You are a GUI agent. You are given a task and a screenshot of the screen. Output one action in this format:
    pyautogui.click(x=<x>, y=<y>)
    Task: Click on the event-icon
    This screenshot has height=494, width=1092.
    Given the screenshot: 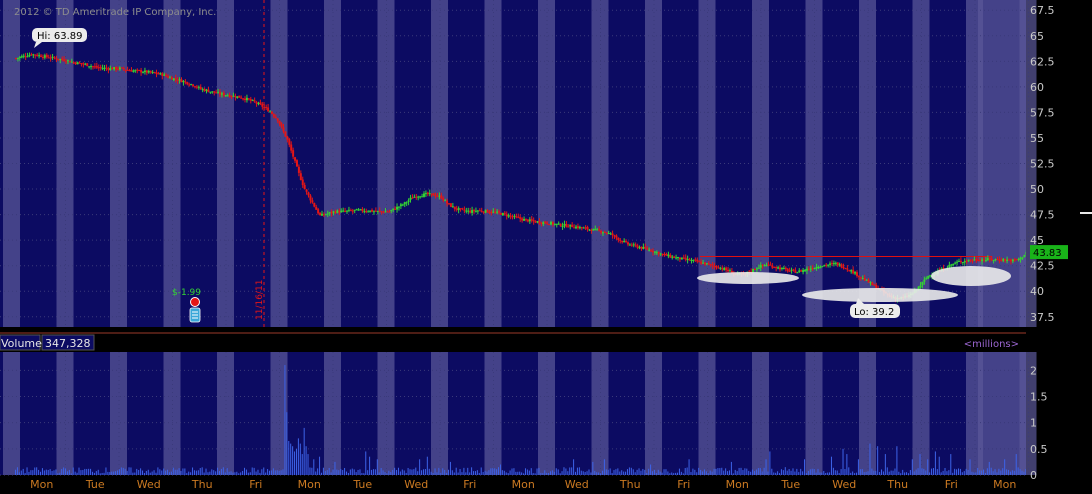 What is the action you would take?
    pyautogui.click(x=195, y=310)
    